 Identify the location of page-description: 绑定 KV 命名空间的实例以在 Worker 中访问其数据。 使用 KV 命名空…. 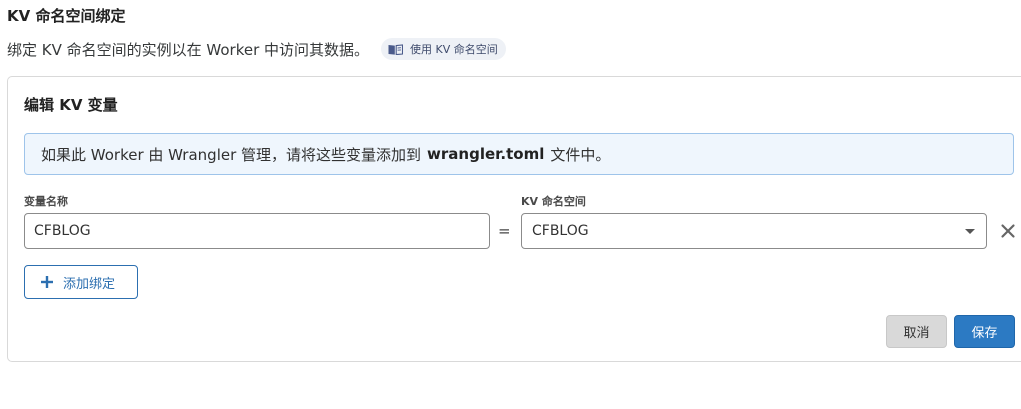
(256, 49).